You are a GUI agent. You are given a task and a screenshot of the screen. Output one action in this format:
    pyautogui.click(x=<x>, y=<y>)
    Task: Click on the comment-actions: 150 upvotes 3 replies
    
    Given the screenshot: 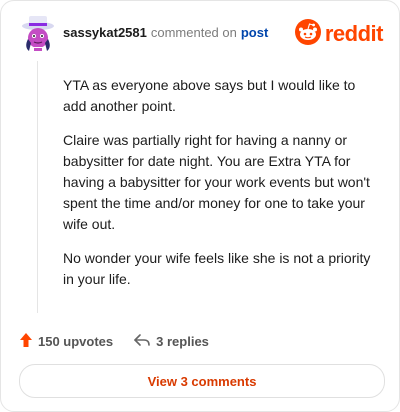 What is the action you would take?
    pyautogui.click(x=114, y=341)
    